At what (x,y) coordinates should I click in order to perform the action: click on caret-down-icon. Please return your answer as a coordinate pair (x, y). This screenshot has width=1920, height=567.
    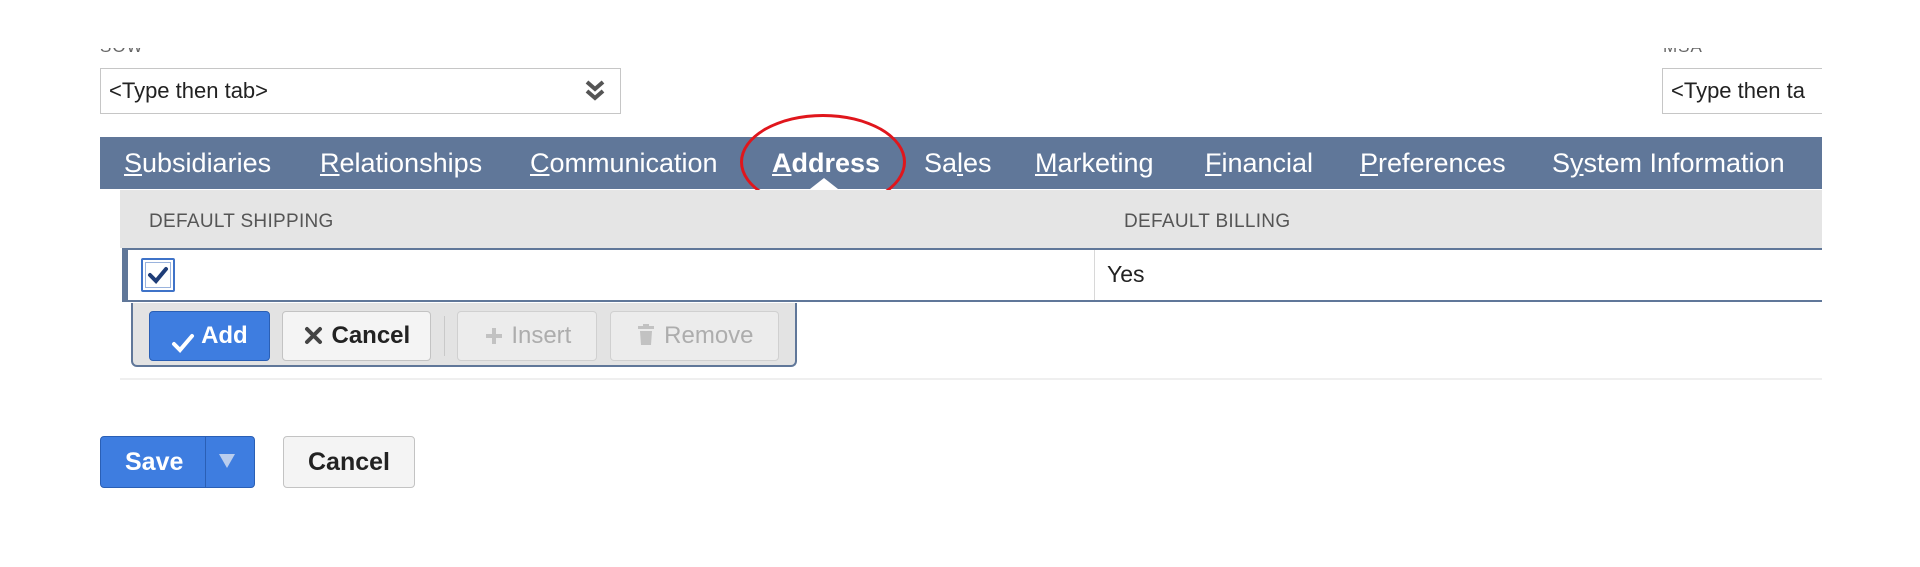
    Looking at the image, I should click on (227, 461).